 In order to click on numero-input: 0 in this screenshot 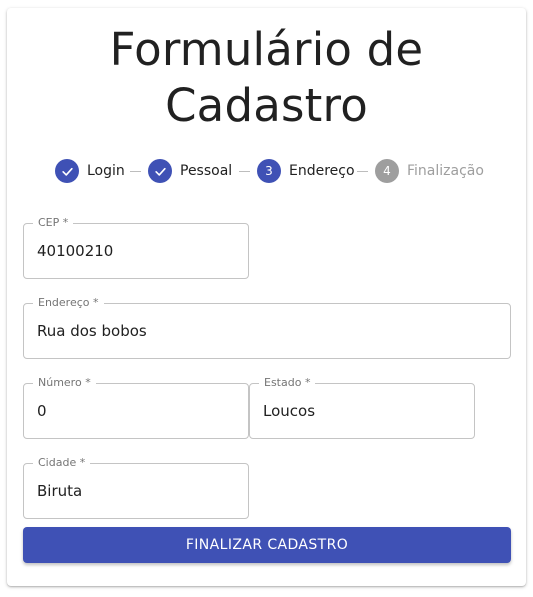, I will do `click(42, 411)`.